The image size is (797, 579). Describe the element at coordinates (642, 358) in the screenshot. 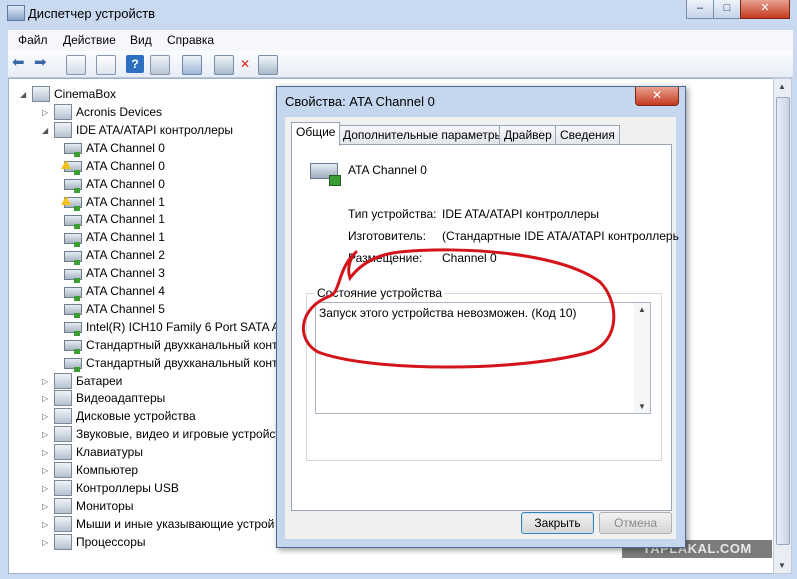

I see `status-scrollbar: ▲ ▼` at that location.